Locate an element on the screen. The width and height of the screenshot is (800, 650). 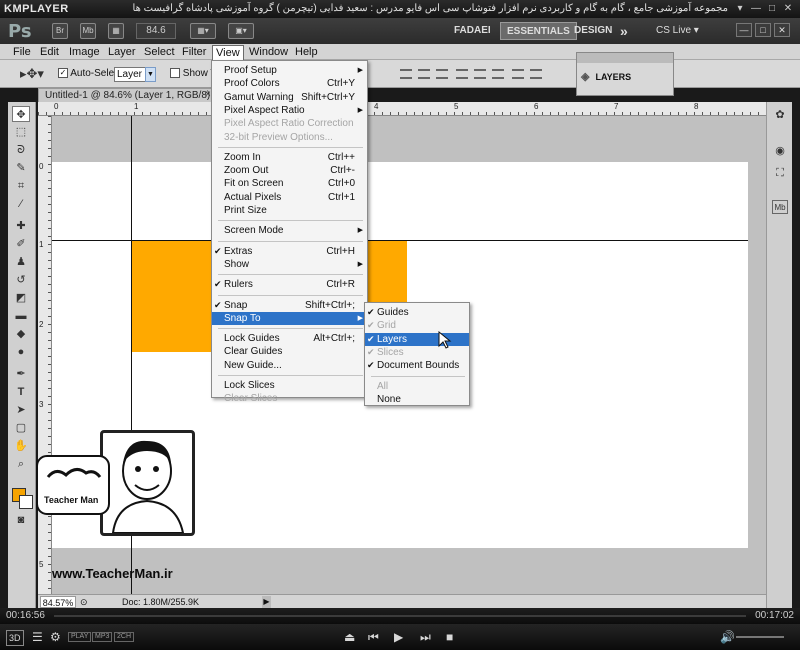
move-tool-preset-icon: ▸✥▾ is located at coordinates (32, 74).